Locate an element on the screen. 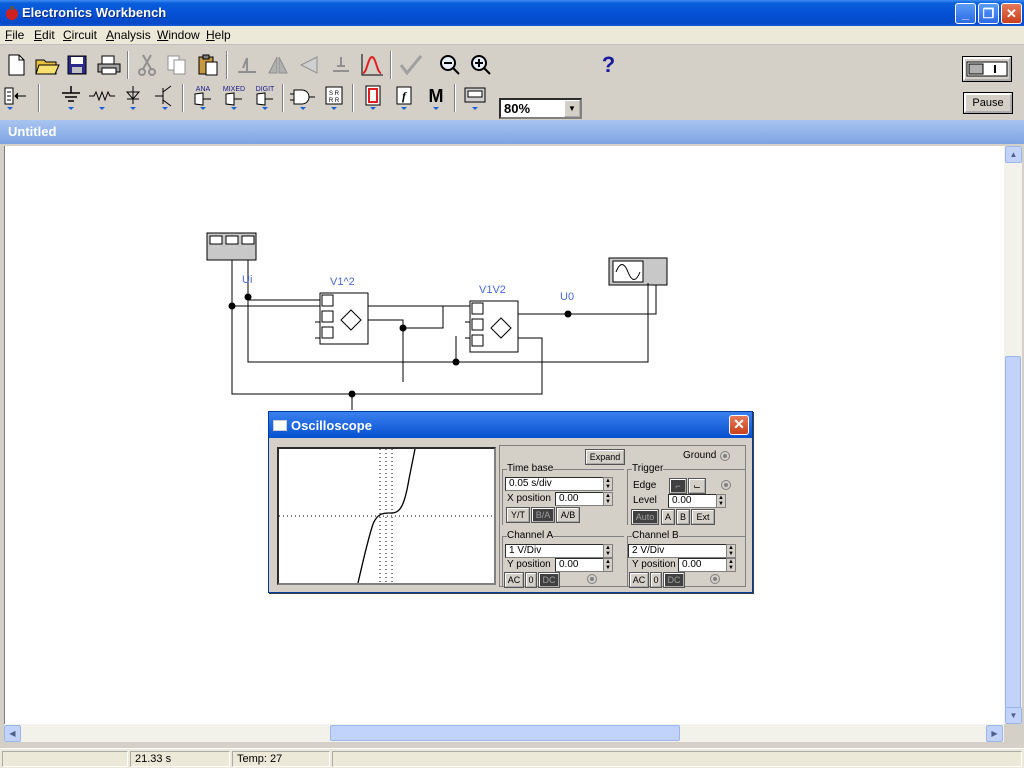  mode-ab-button: A/B is located at coordinates (568, 515).